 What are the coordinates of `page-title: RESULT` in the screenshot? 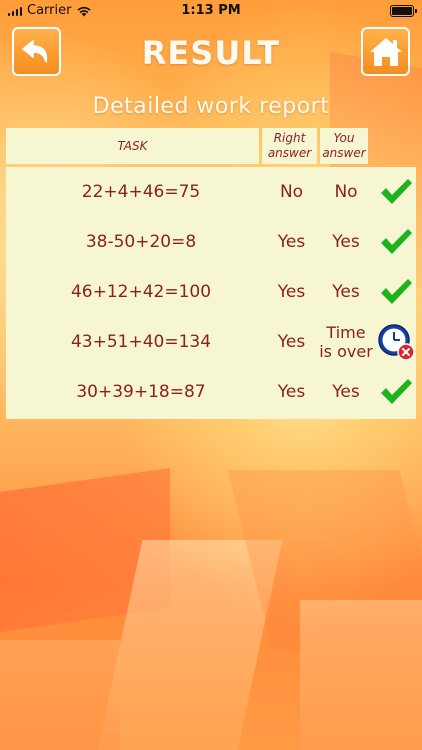 It's located at (211, 53).